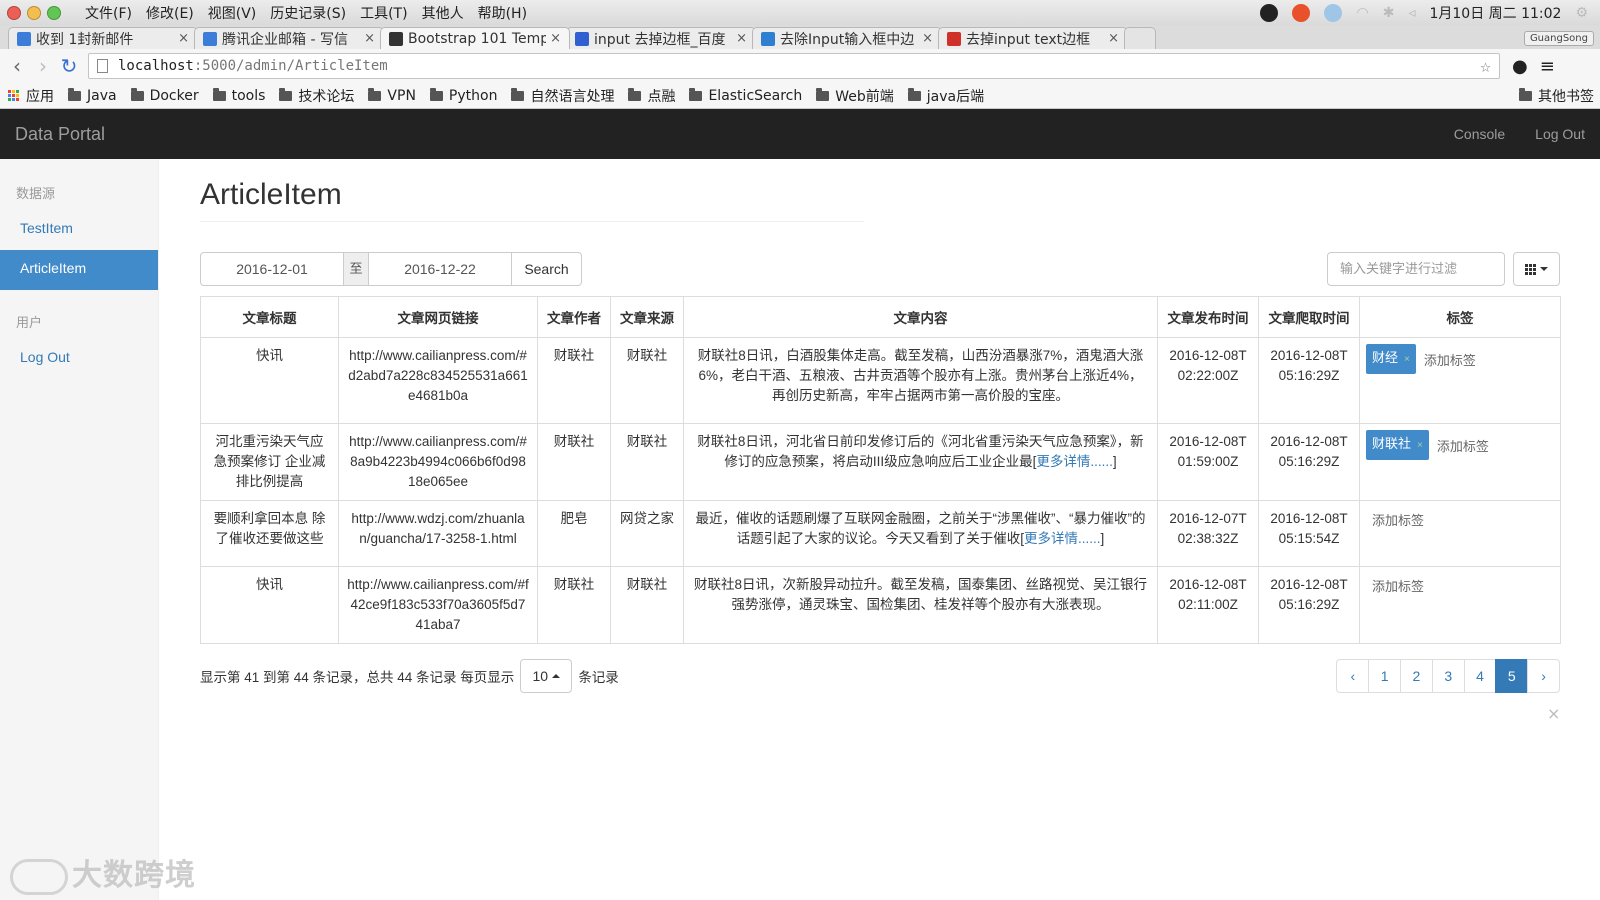 The image size is (1600, 900). What do you see at coordinates (443, 13) in the screenshot?
I see `os-menu-item: 其他人` at bounding box center [443, 13].